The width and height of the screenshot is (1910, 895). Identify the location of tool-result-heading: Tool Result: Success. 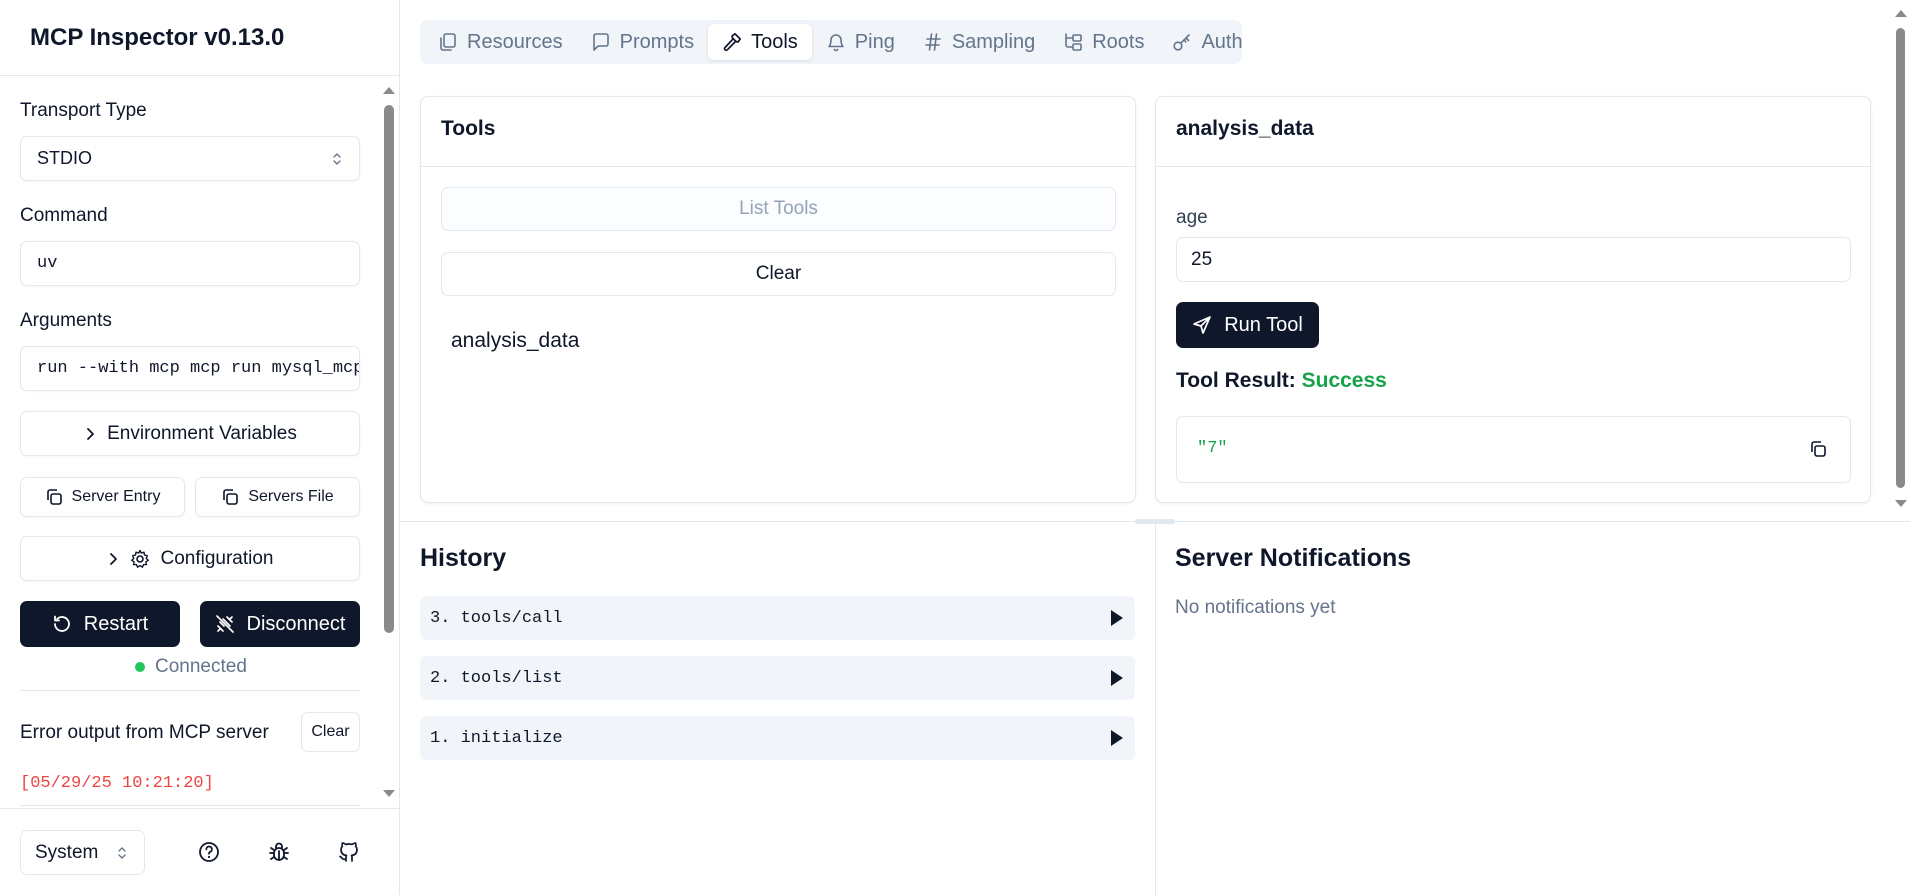
(1281, 381).